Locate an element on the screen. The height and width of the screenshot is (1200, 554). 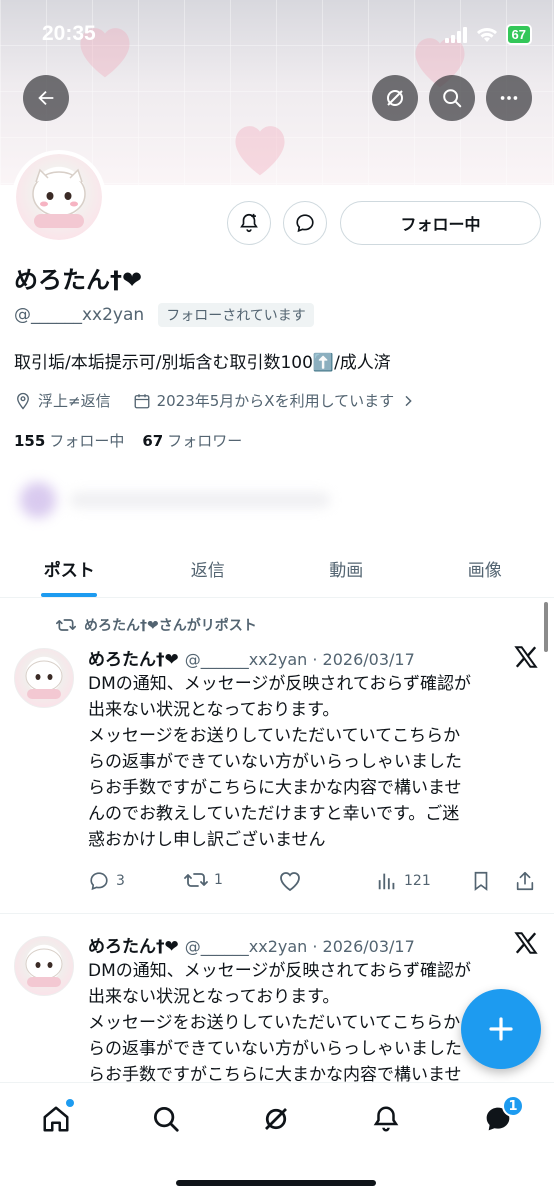
bookmark-icon is located at coordinates (481, 881).